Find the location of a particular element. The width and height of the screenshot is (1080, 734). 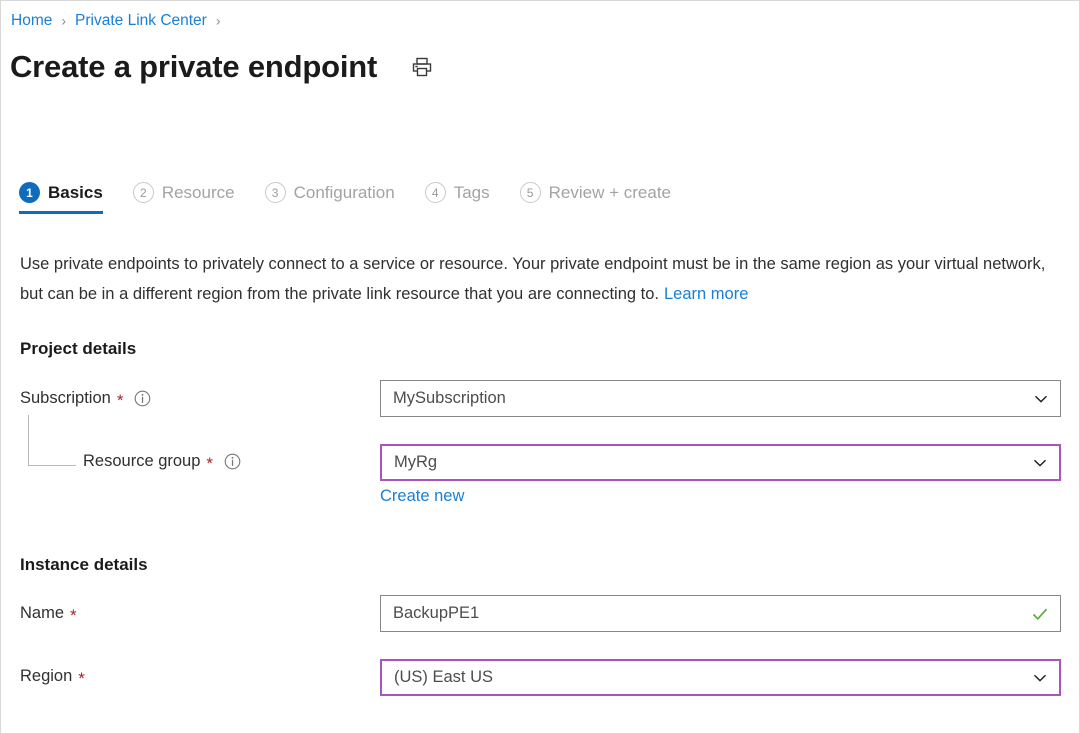

section-heading-instance-details: Instance details is located at coordinates (84, 564).